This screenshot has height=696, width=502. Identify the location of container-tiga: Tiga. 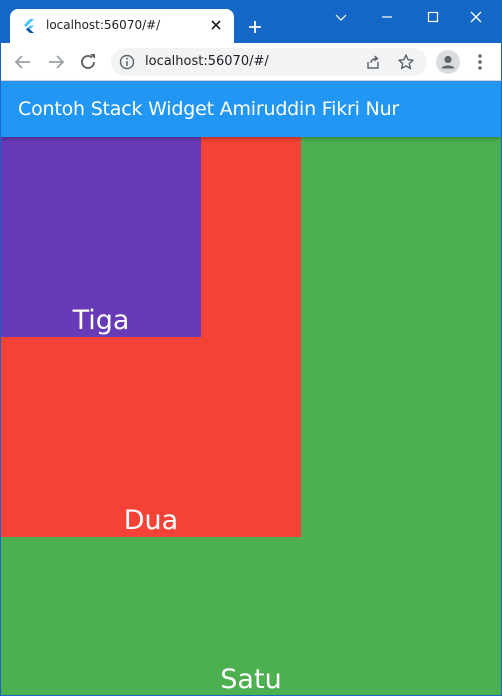
(101, 237).